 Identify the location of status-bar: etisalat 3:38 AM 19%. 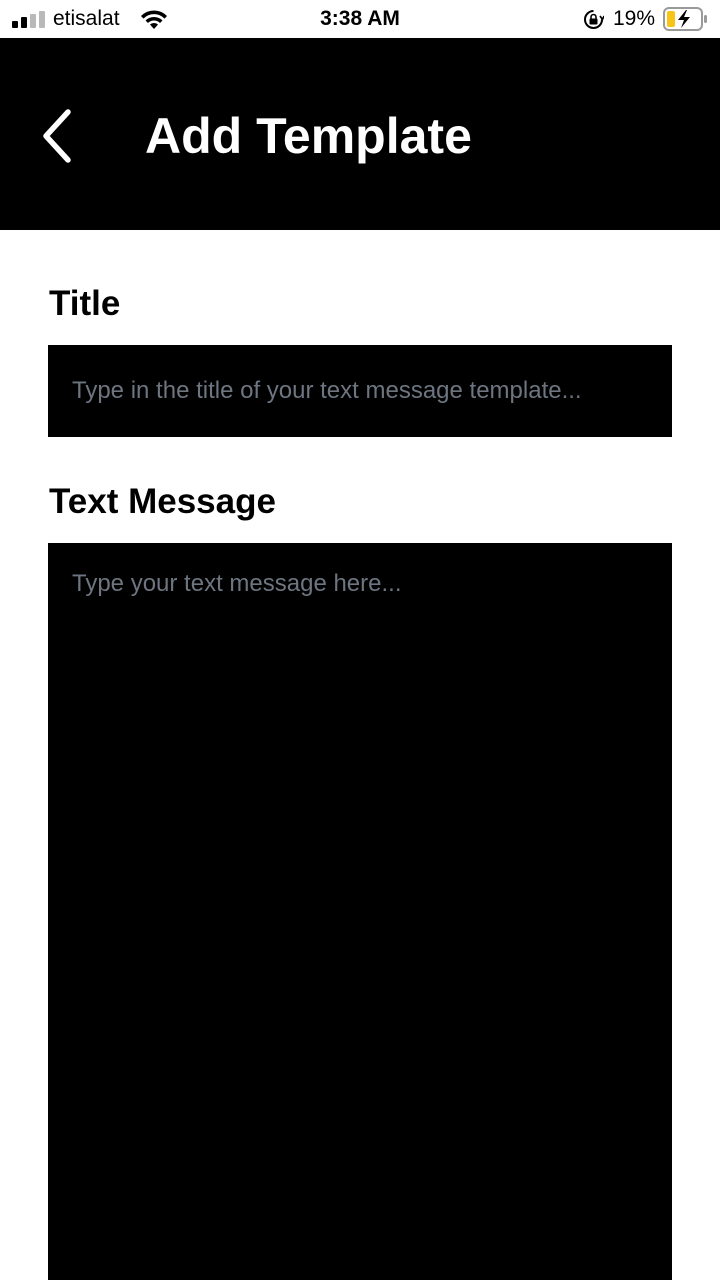
(360, 19).